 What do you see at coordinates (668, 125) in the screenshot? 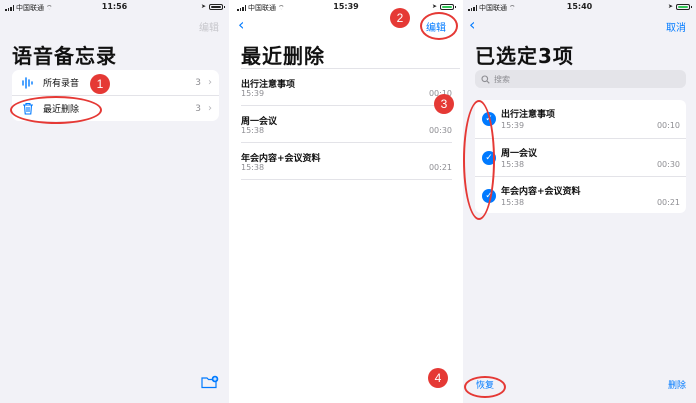
I see `recording-duration: 00:10` at bounding box center [668, 125].